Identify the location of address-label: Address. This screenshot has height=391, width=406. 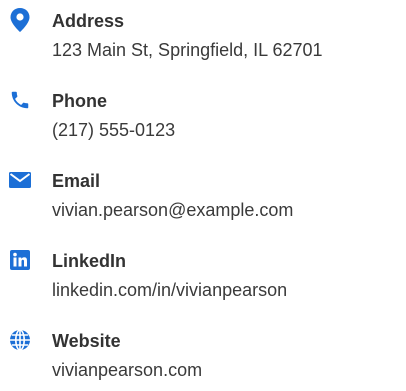
(88, 21).